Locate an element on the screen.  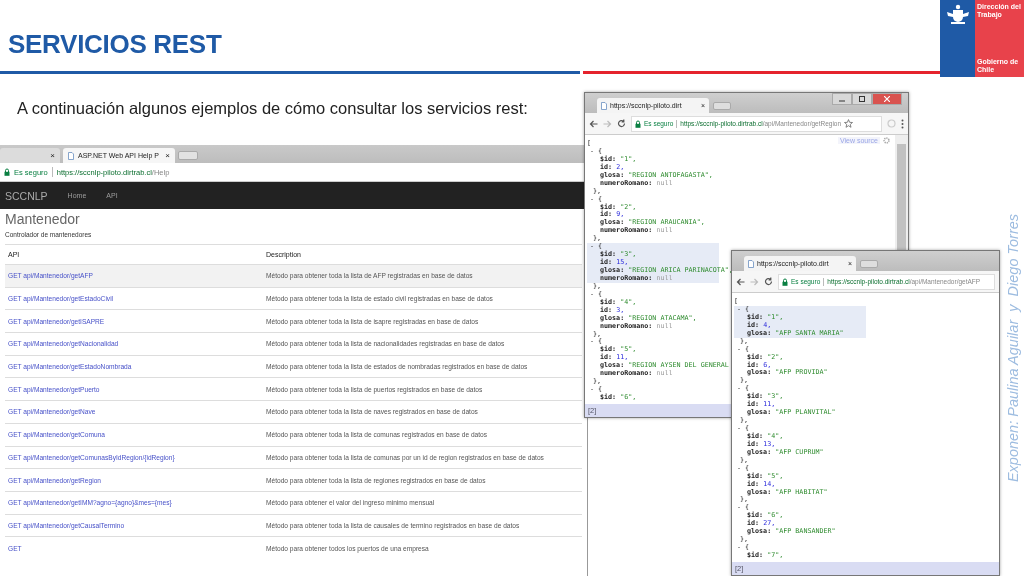
maximize-button is located at coordinates (862, 99).